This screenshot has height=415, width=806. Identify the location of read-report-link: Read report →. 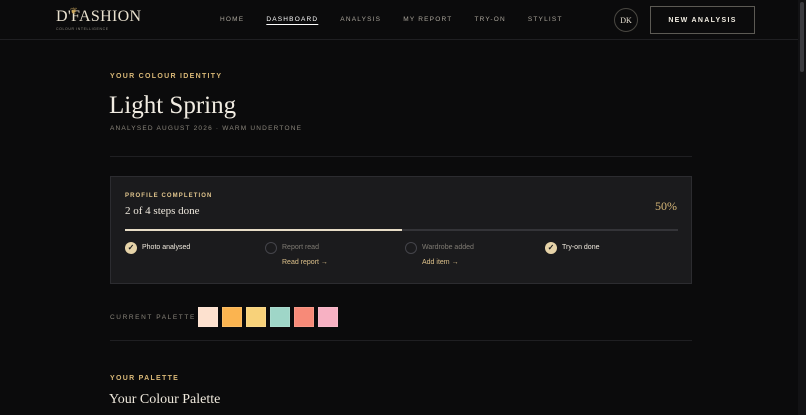
(305, 262).